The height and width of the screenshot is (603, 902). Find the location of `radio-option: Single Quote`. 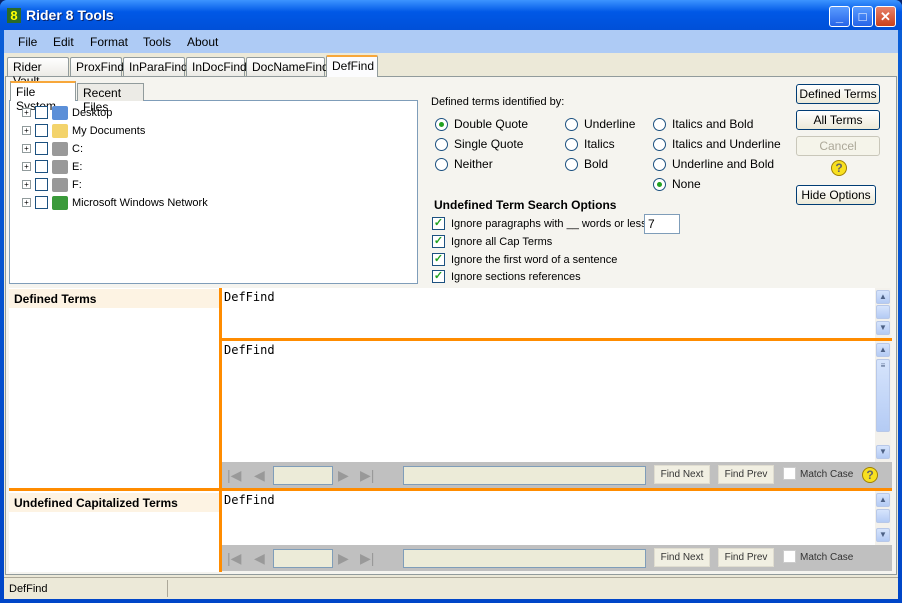

radio-option: Single Quote is located at coordinates (479, 144).